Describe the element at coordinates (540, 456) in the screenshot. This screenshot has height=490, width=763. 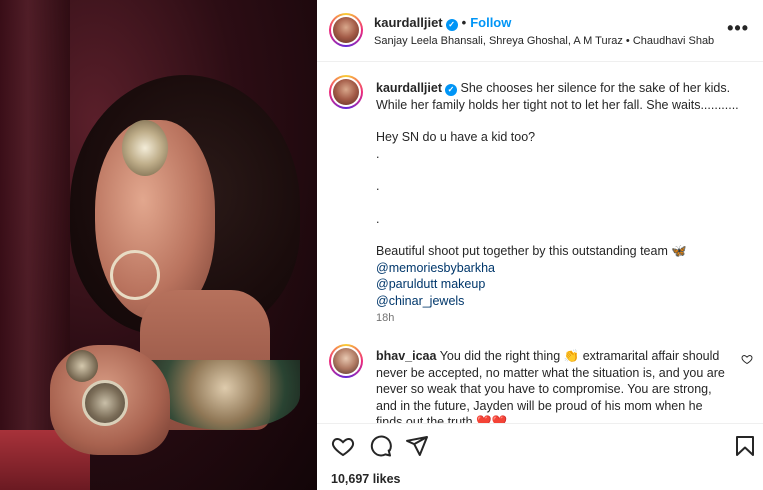
I see `action-bar: 10,697 likes` at that location.